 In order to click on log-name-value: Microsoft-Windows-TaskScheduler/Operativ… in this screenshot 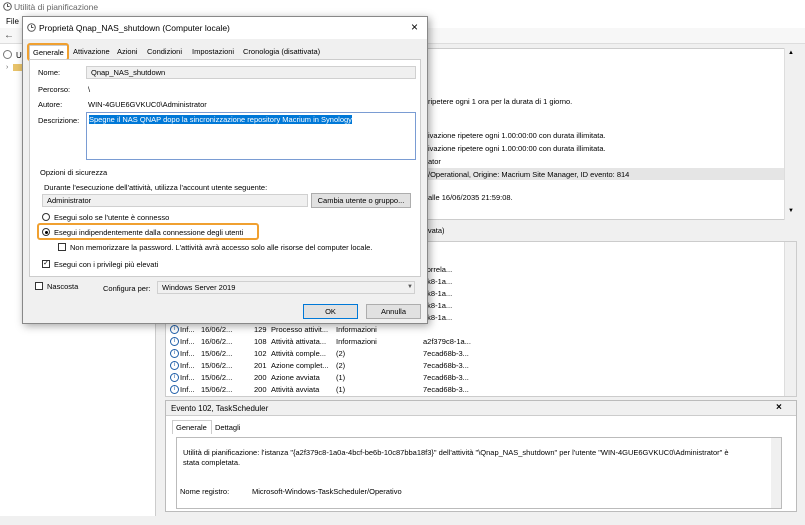, I will do `click(327, 491)`.